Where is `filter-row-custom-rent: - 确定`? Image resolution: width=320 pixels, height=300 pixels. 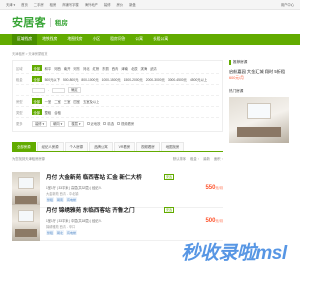 filter-row-custom-rent: - 确定 is located at coordinates (117, 90).